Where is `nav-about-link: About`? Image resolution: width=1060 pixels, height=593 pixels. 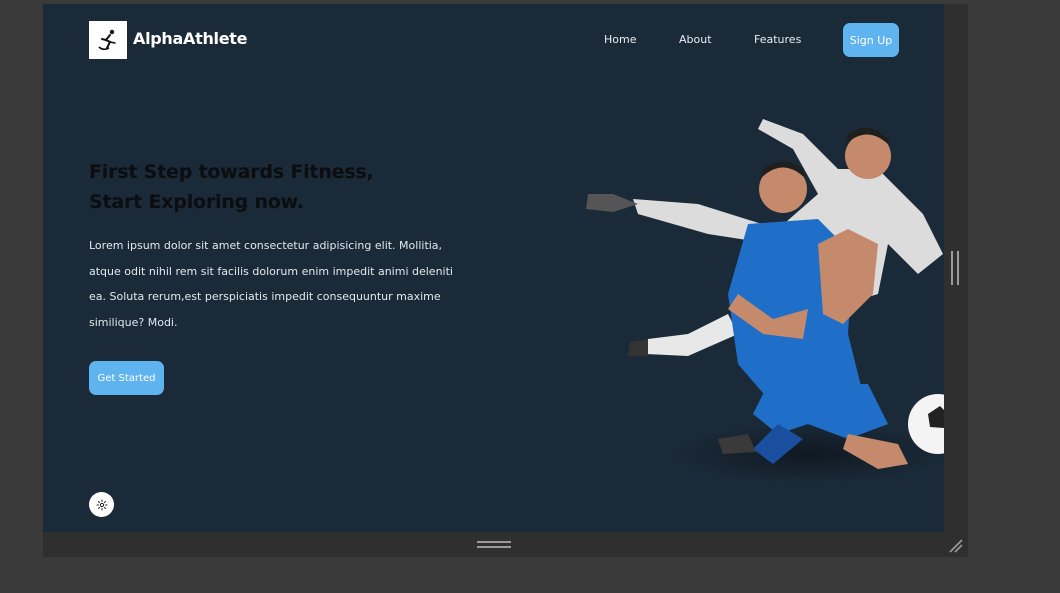 nav-about-link: About is located at coordinates (695, 39).